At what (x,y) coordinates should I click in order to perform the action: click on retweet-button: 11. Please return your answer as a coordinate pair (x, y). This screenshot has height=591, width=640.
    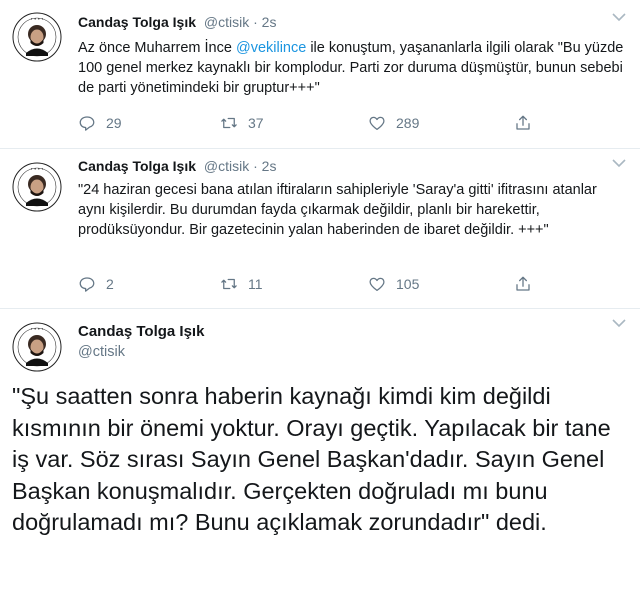
    Looking at the image, I should click on (241, 284).